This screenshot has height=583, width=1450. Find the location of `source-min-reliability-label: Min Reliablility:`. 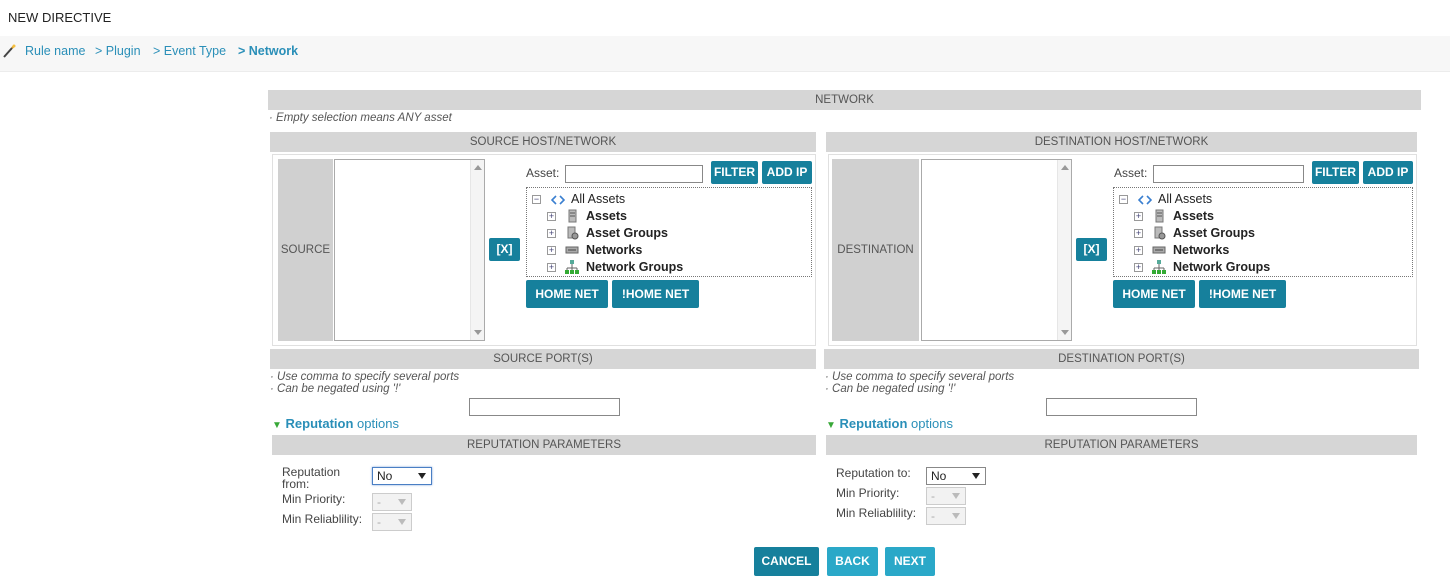

source-min-reliability-label: Min Reliablility: is located at coordinates (322, 519).